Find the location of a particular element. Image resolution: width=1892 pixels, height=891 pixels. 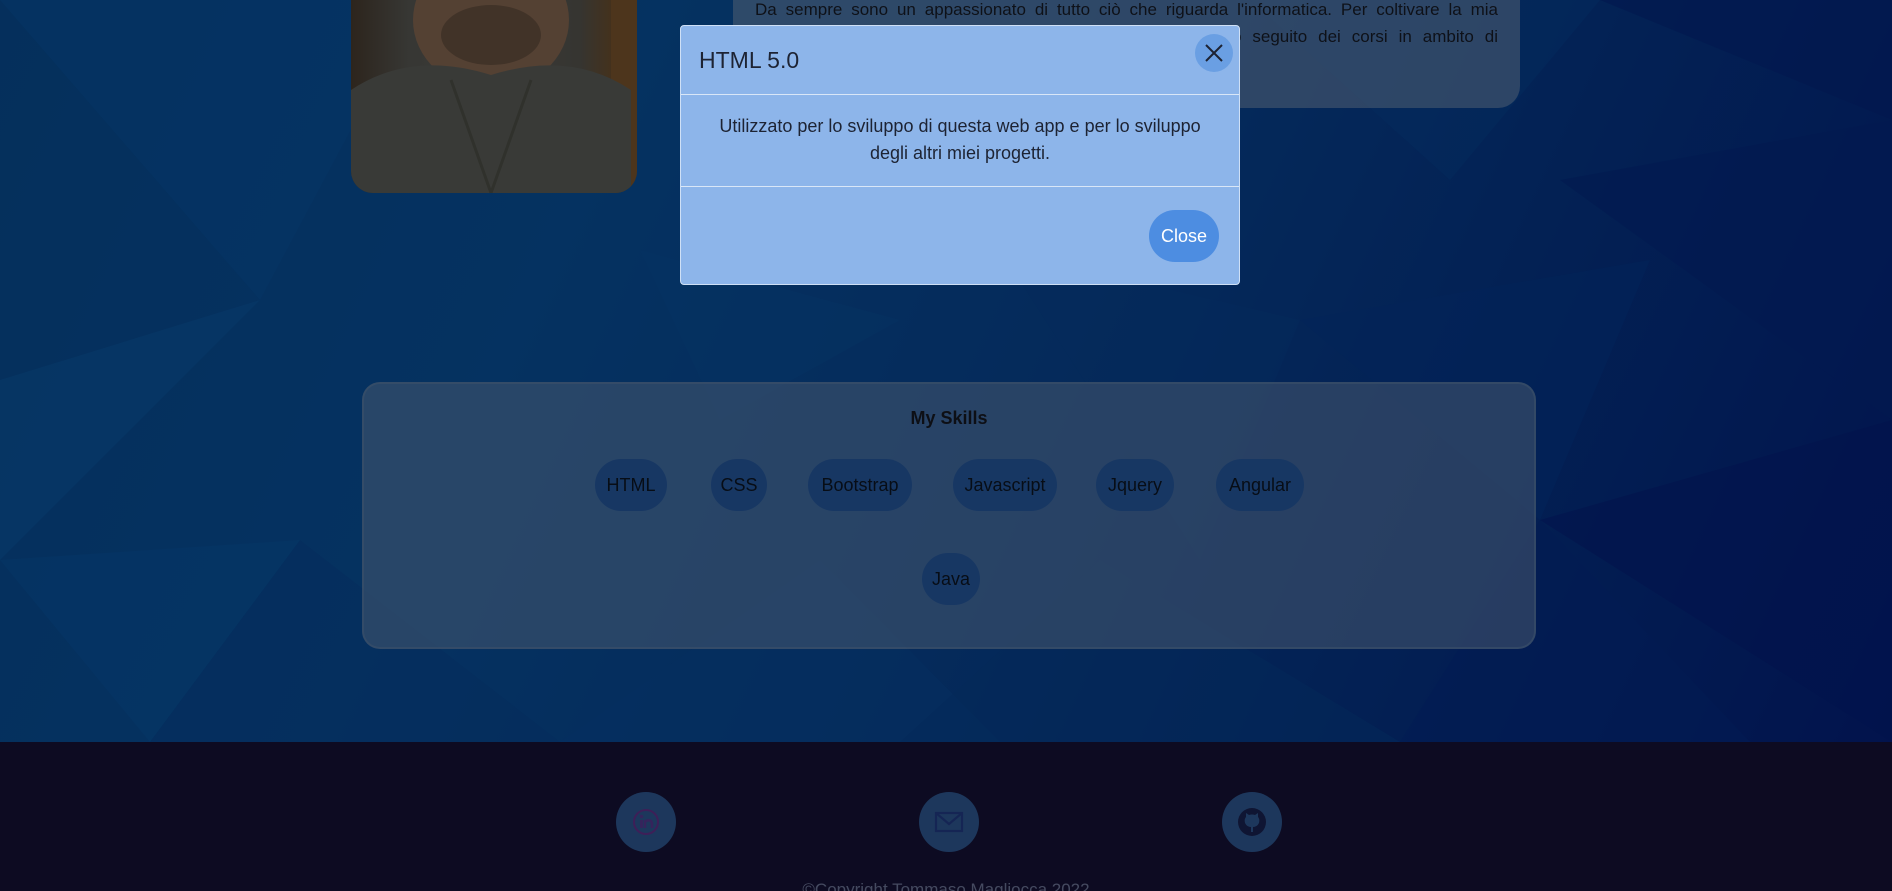

close-icon is located at coordinates (1214, 53).